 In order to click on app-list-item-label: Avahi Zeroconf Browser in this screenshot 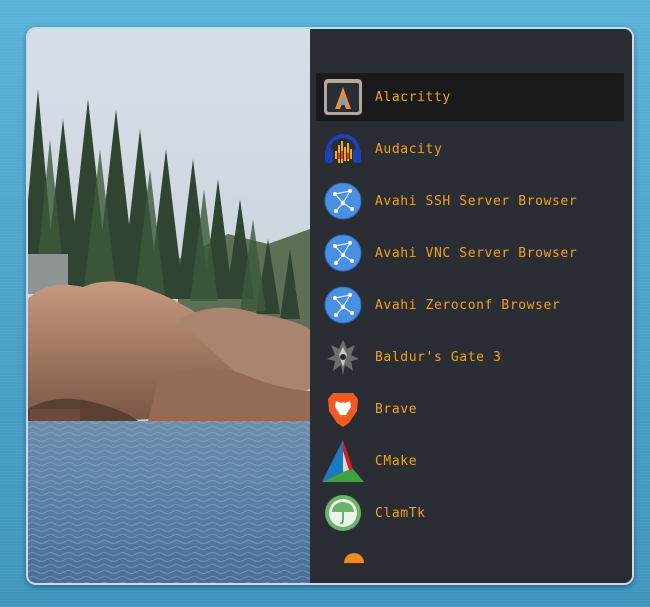, I will do `click(468, 305)`.